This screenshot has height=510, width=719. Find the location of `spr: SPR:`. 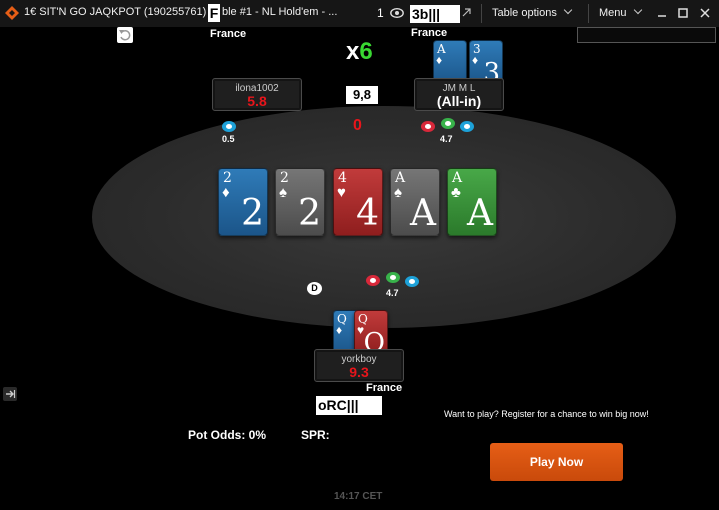

spr: SPR: is located at coordinates (315, 435).